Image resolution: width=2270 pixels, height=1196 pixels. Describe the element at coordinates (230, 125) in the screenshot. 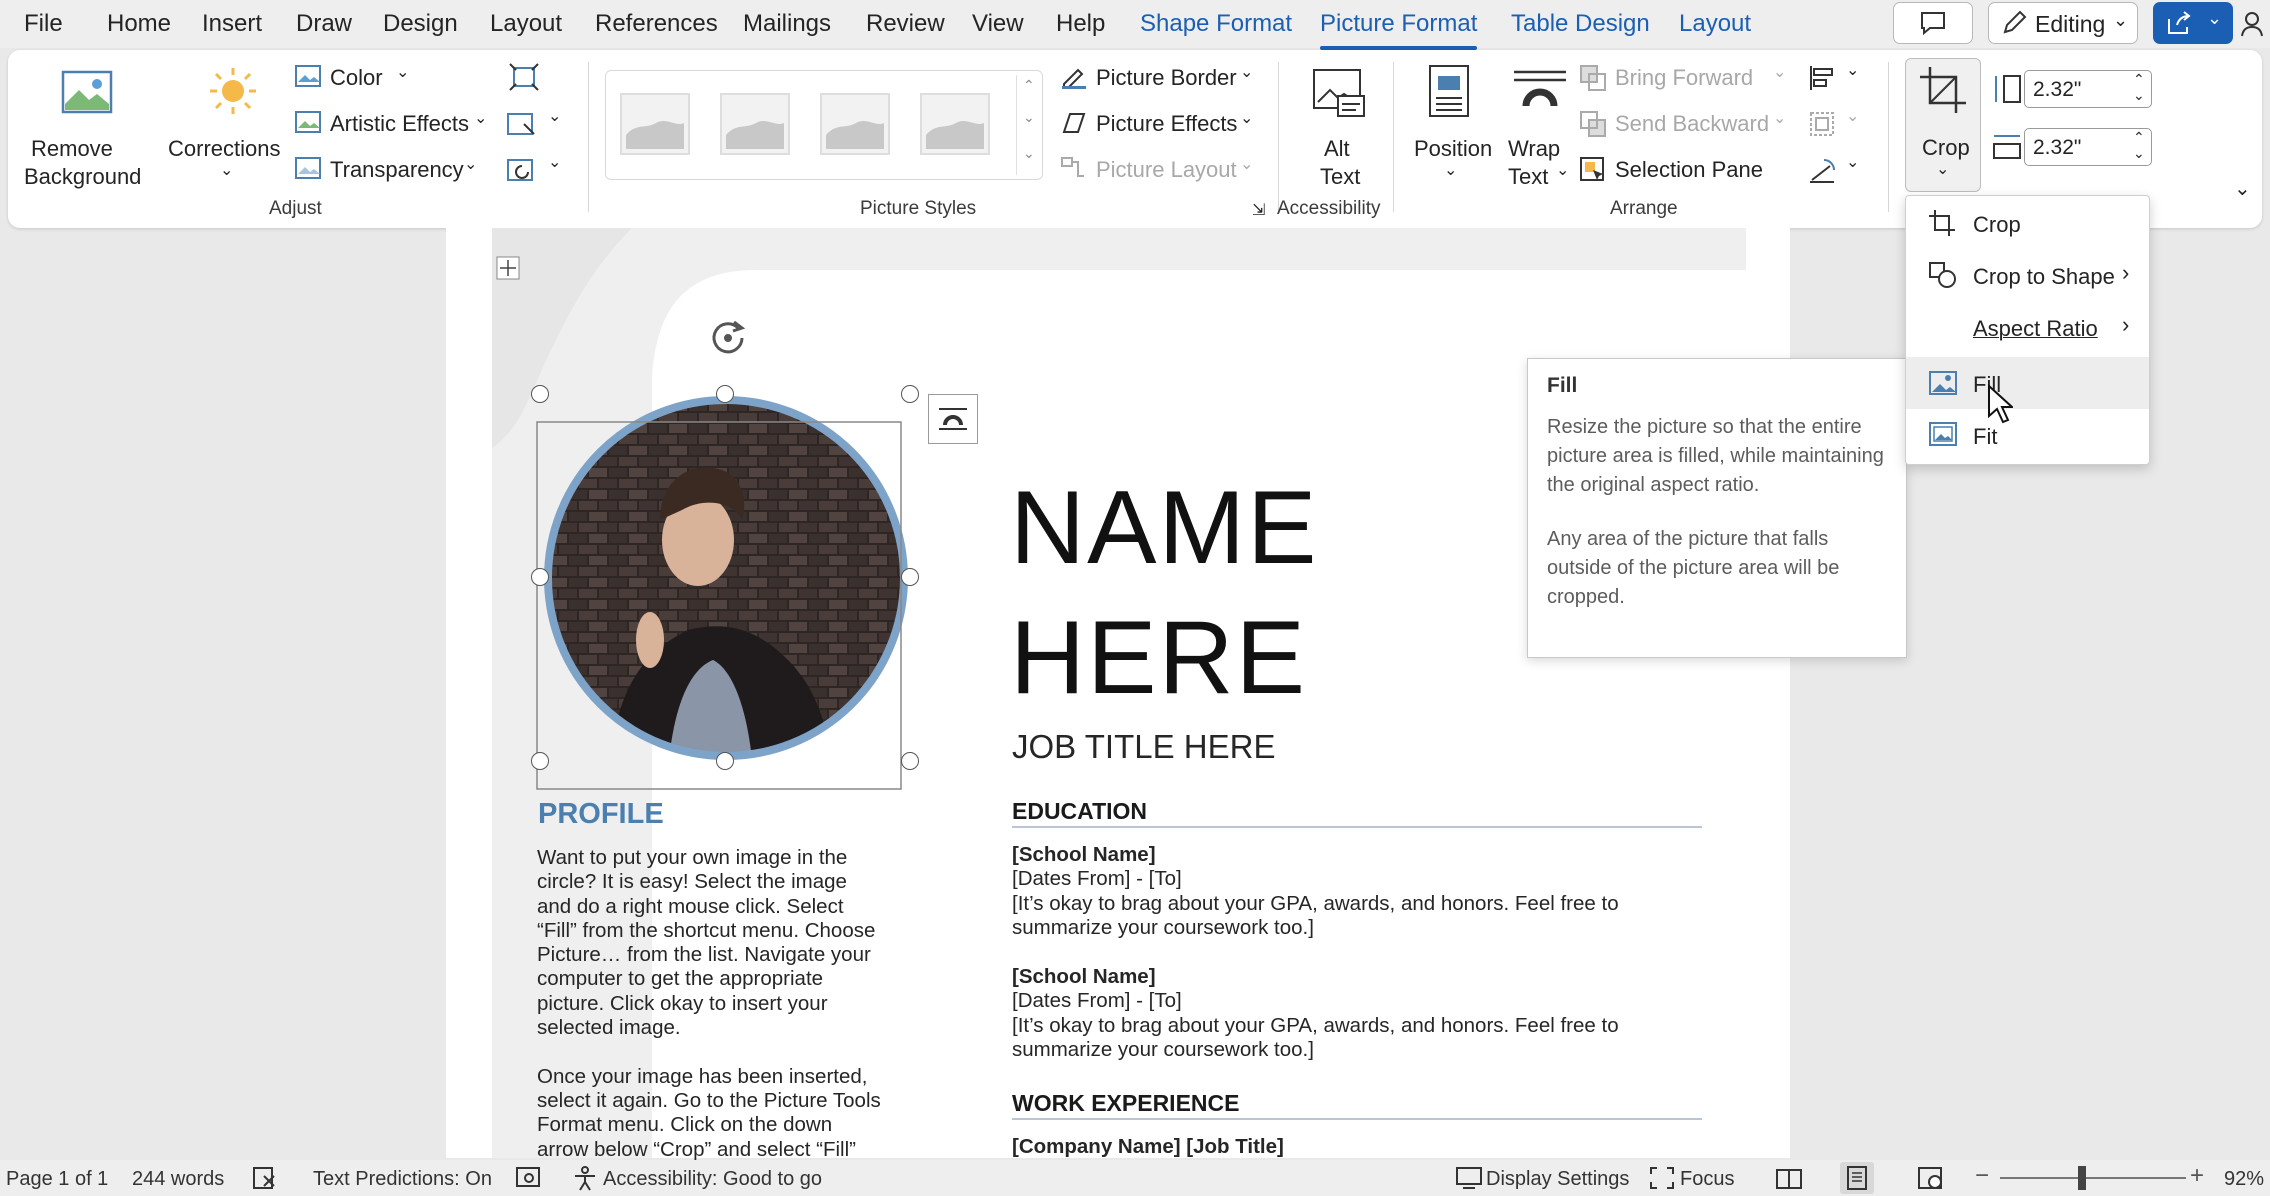

I see `corrections-button: Corrections ⌄` at that location.